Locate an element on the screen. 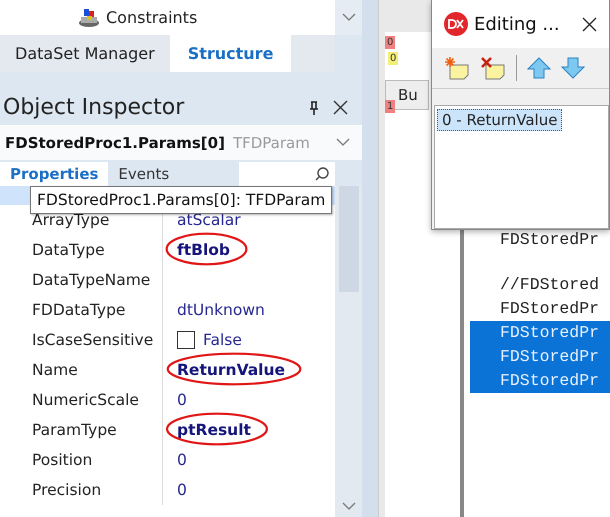 The image size is (610, 517). property-name: DataType is located at coordinates (68, 250).